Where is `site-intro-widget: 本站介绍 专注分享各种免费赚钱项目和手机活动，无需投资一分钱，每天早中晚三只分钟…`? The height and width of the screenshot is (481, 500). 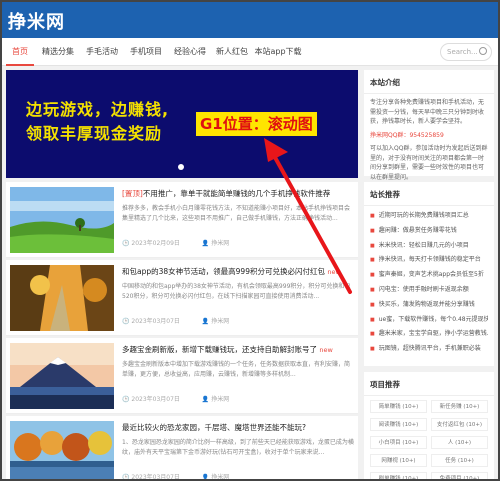
site-intro-widget: 本站介绍 专注分享各种免费赚钱项目和手机活动，无需投资一分钱，每天早中晚三只分钟… is located at coordinates (429, 125).